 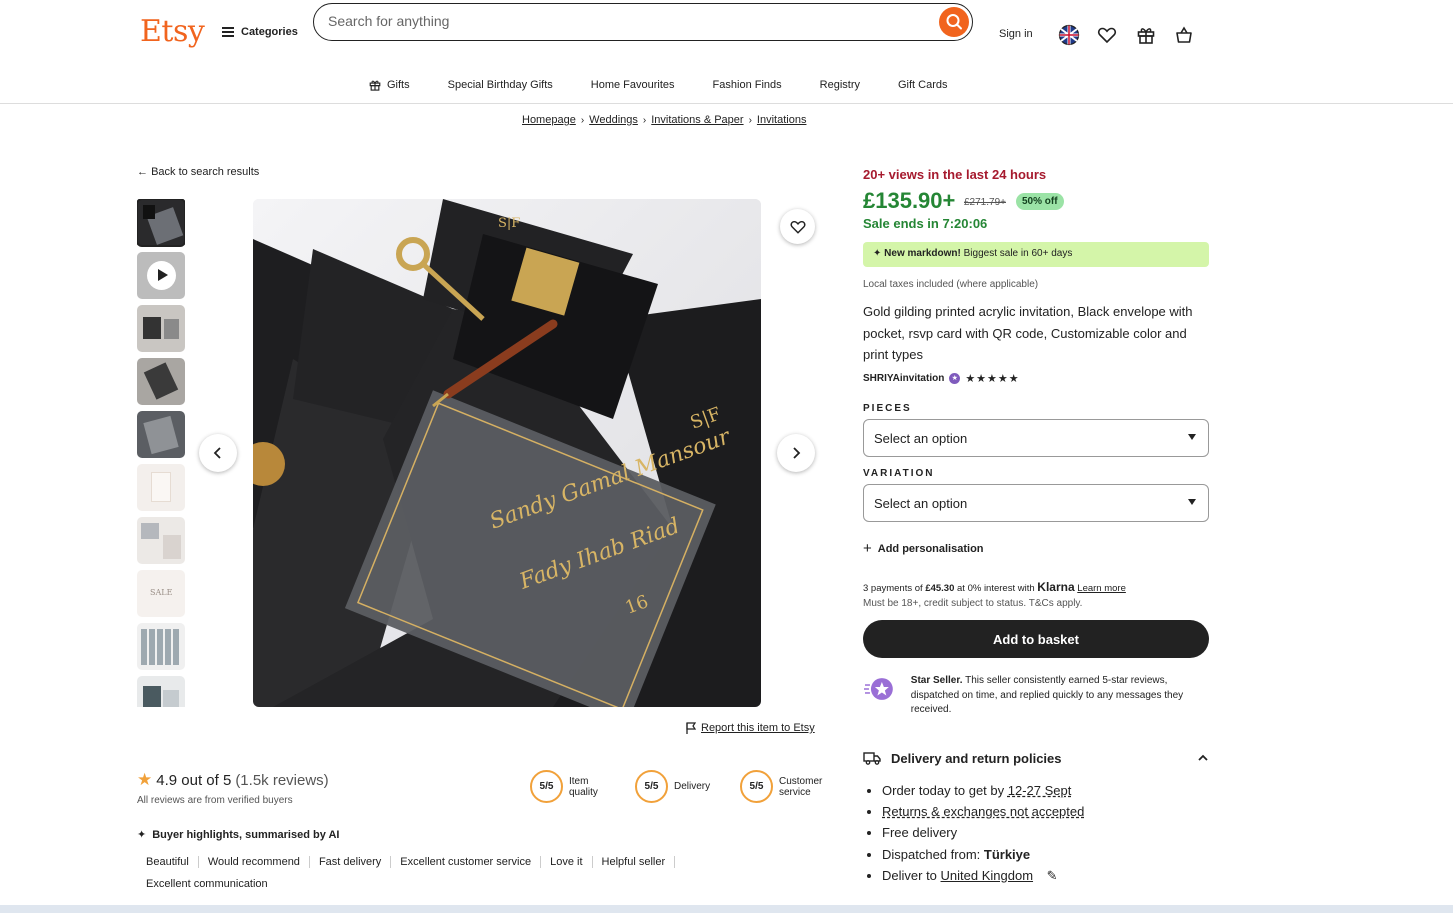 I want to click on gift-icon, so click(x=1146, y=35).